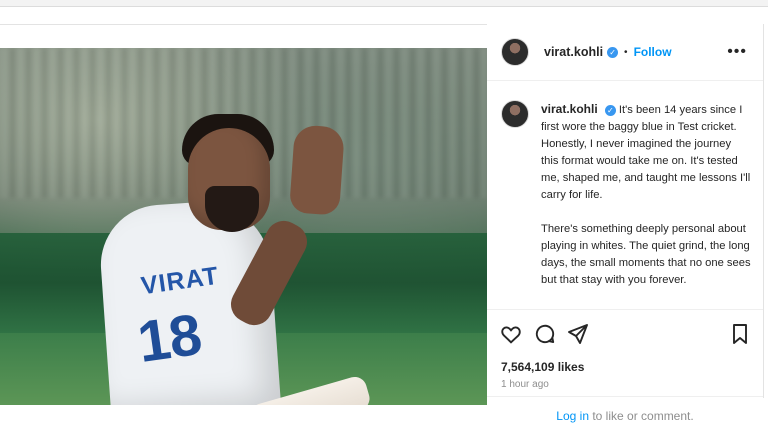 The height and width of the screenshot is (434, 768). Describe the element at coordinates (653, 52) in the screenshot. I see `follow-button: Follow` at that location.